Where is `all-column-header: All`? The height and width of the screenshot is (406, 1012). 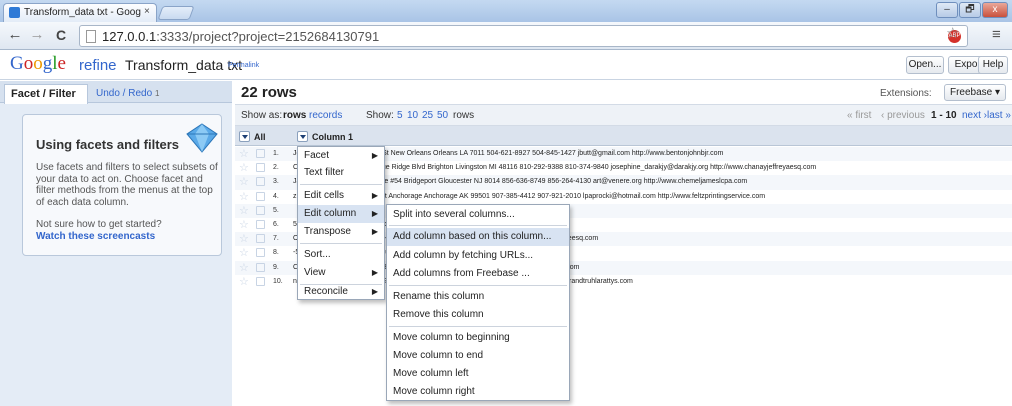
all-column-header: All is located at coordinates (252, 136).